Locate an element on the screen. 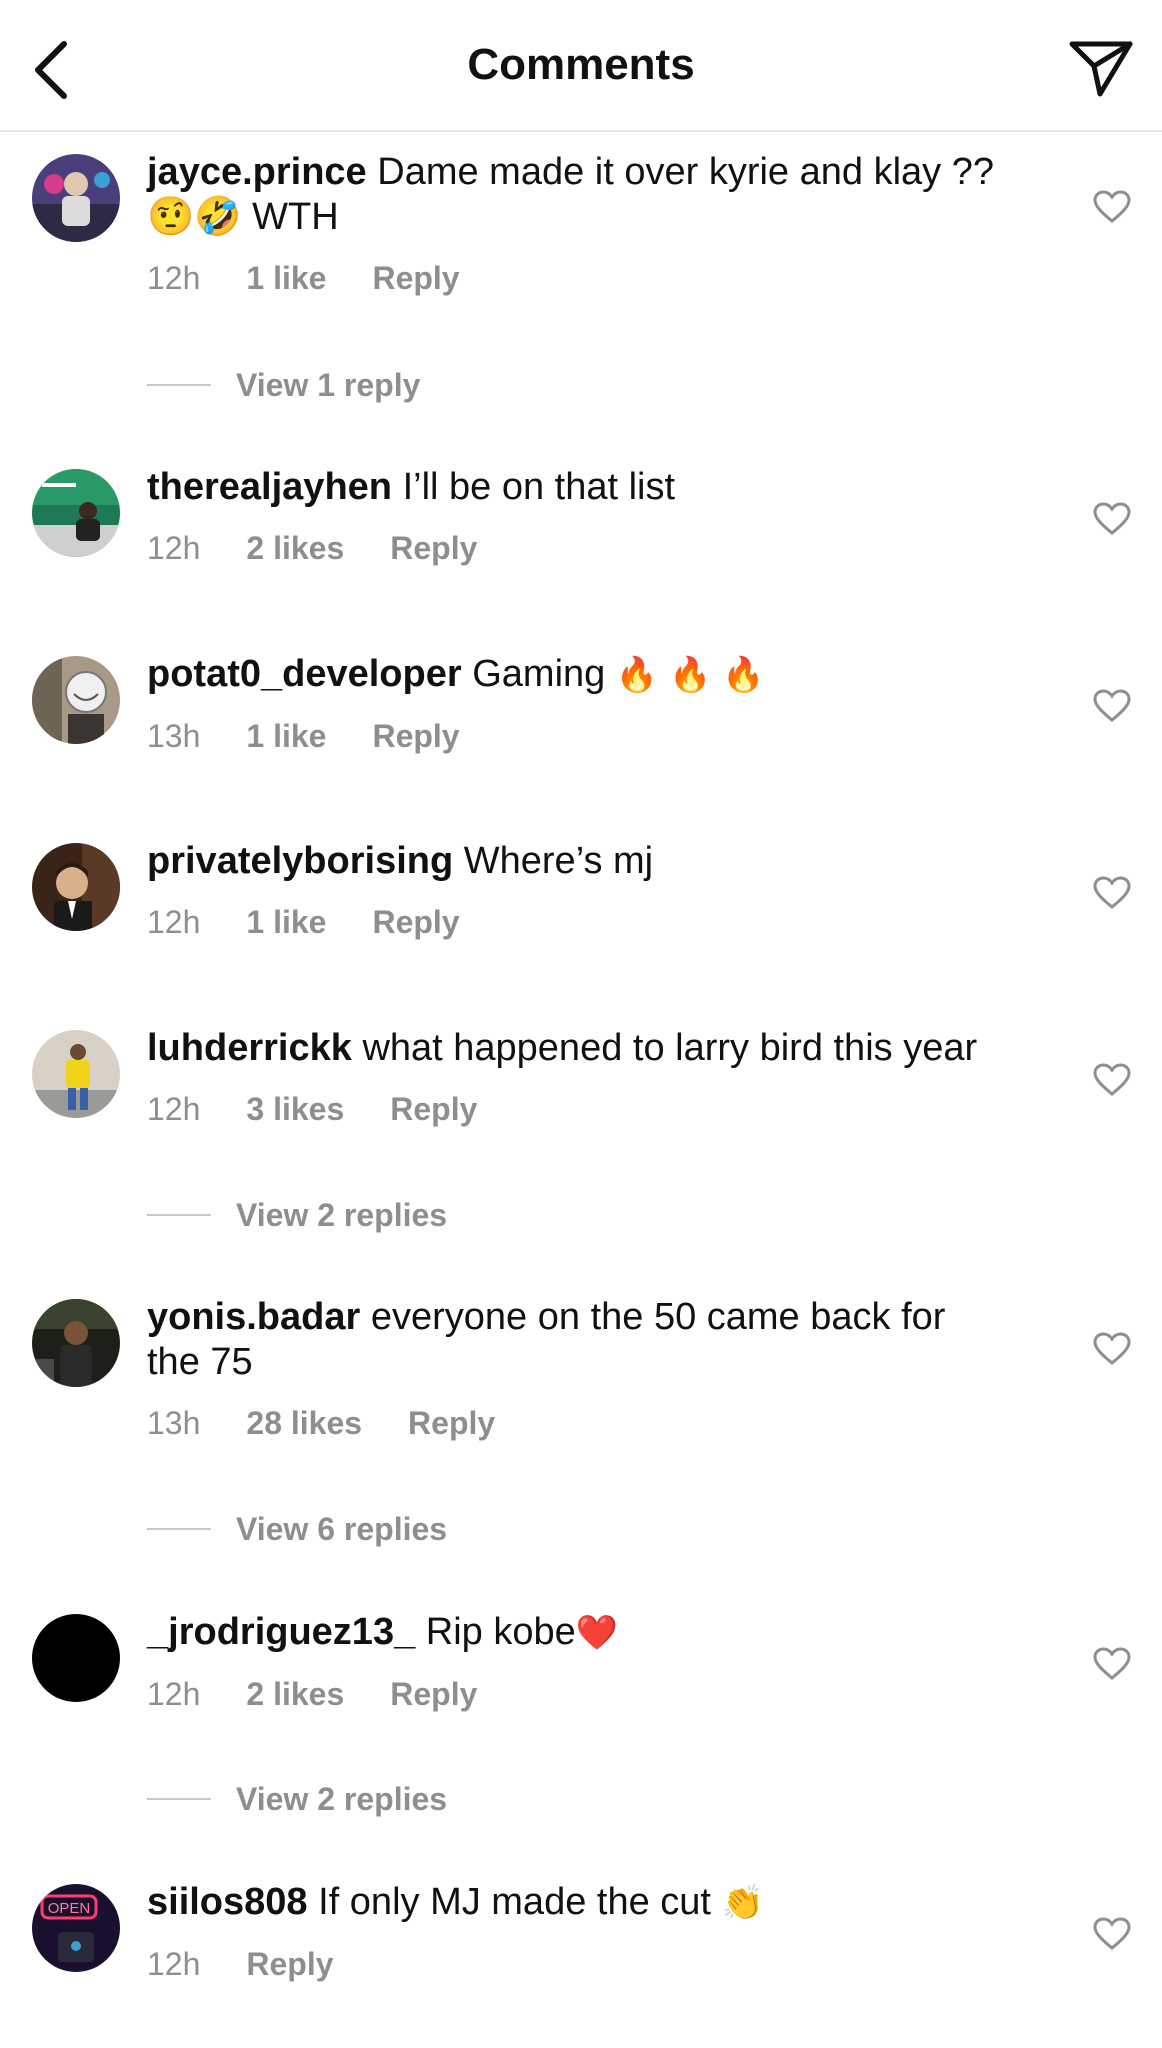 This screenshot has height=2048, width=1162. comment-meta: 12h Reply is located at coordinates (597, 1964).